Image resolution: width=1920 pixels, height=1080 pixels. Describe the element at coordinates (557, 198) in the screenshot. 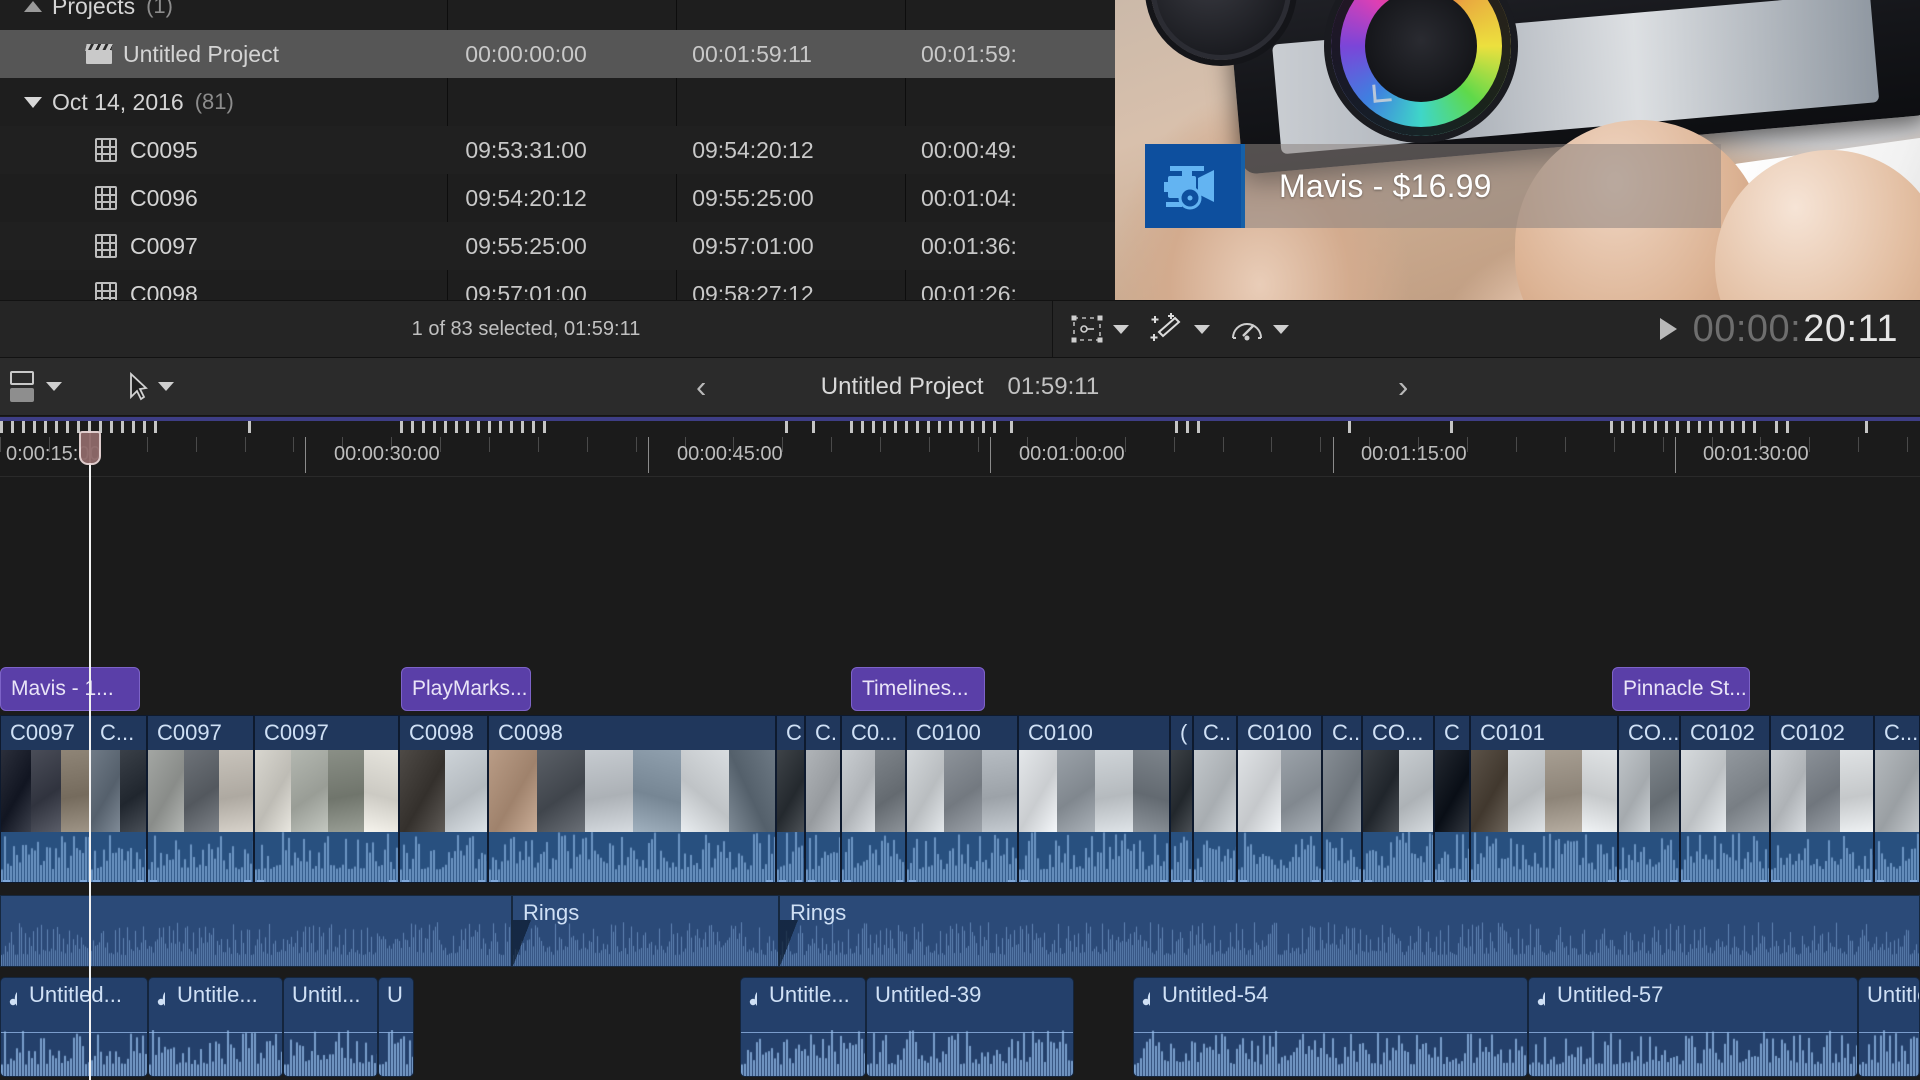

I see `browser-row: C0096 09:54:20:12 09:55:25:00 00:01:04:` at that location.